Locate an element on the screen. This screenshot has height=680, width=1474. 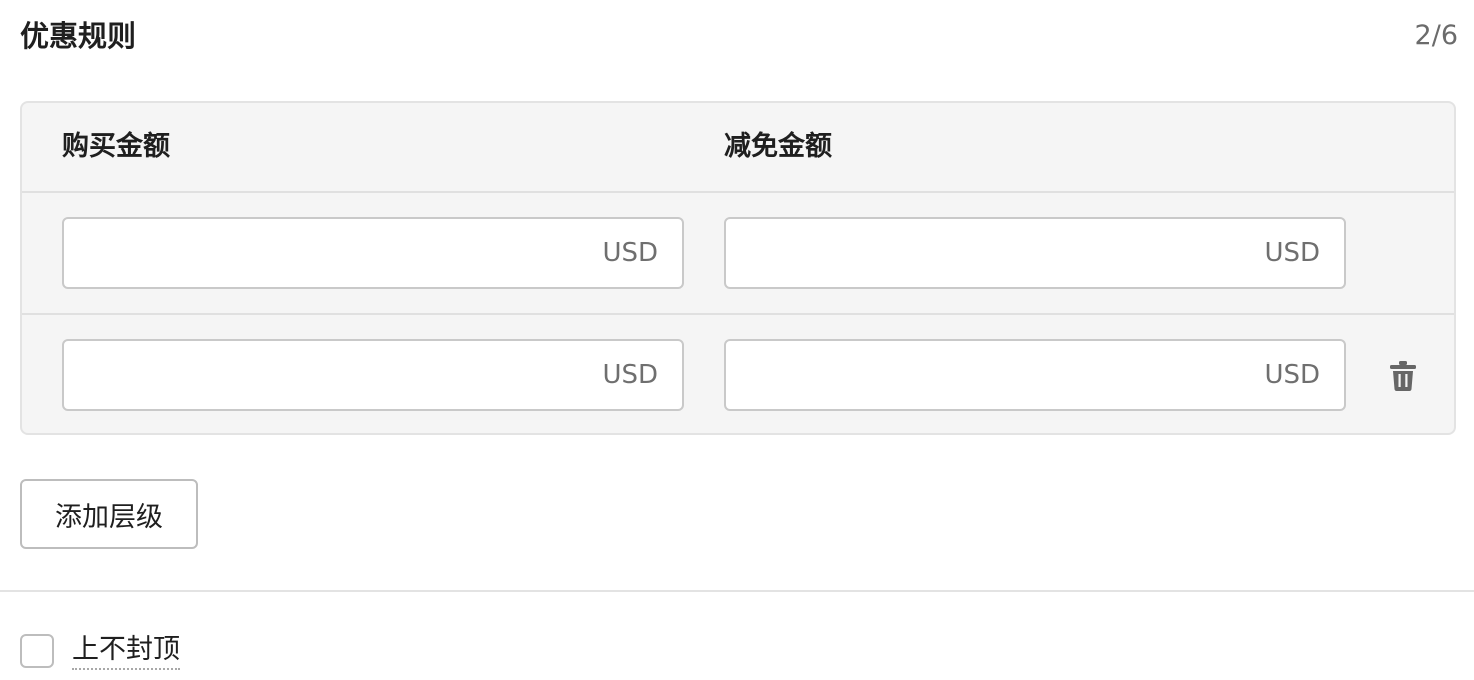
section-title: 优惠规则 is located at coordinates (78, 36).